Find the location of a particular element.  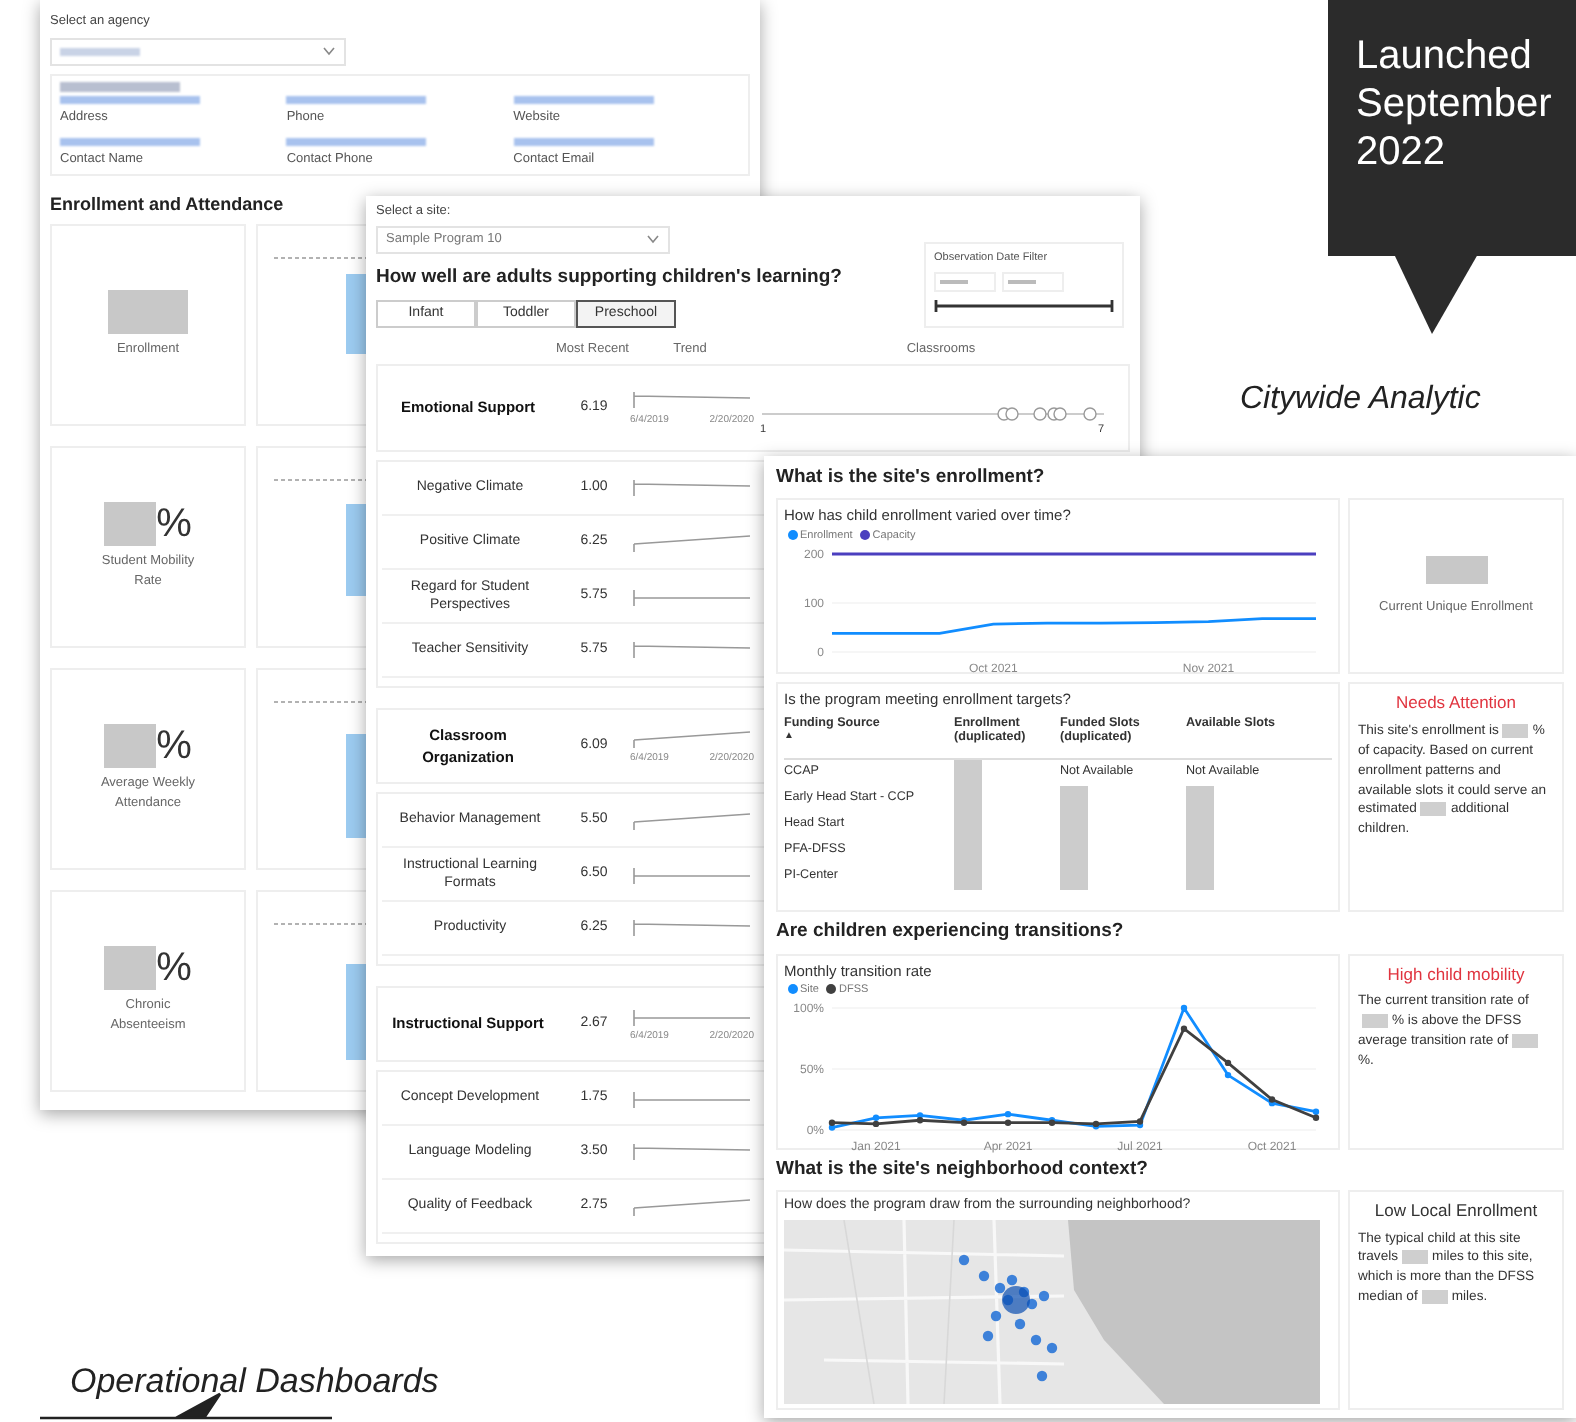

alert-title: High child mobility is located at coordinates (1456, 974).